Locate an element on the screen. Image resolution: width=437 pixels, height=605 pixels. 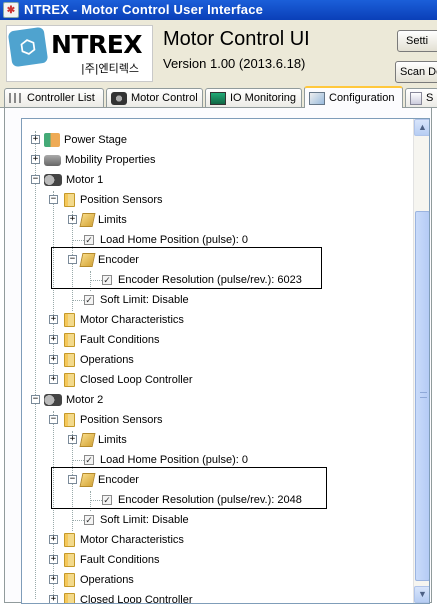
scroll-up-arrow-icon: ▲ is located at coordinates (421, 127).